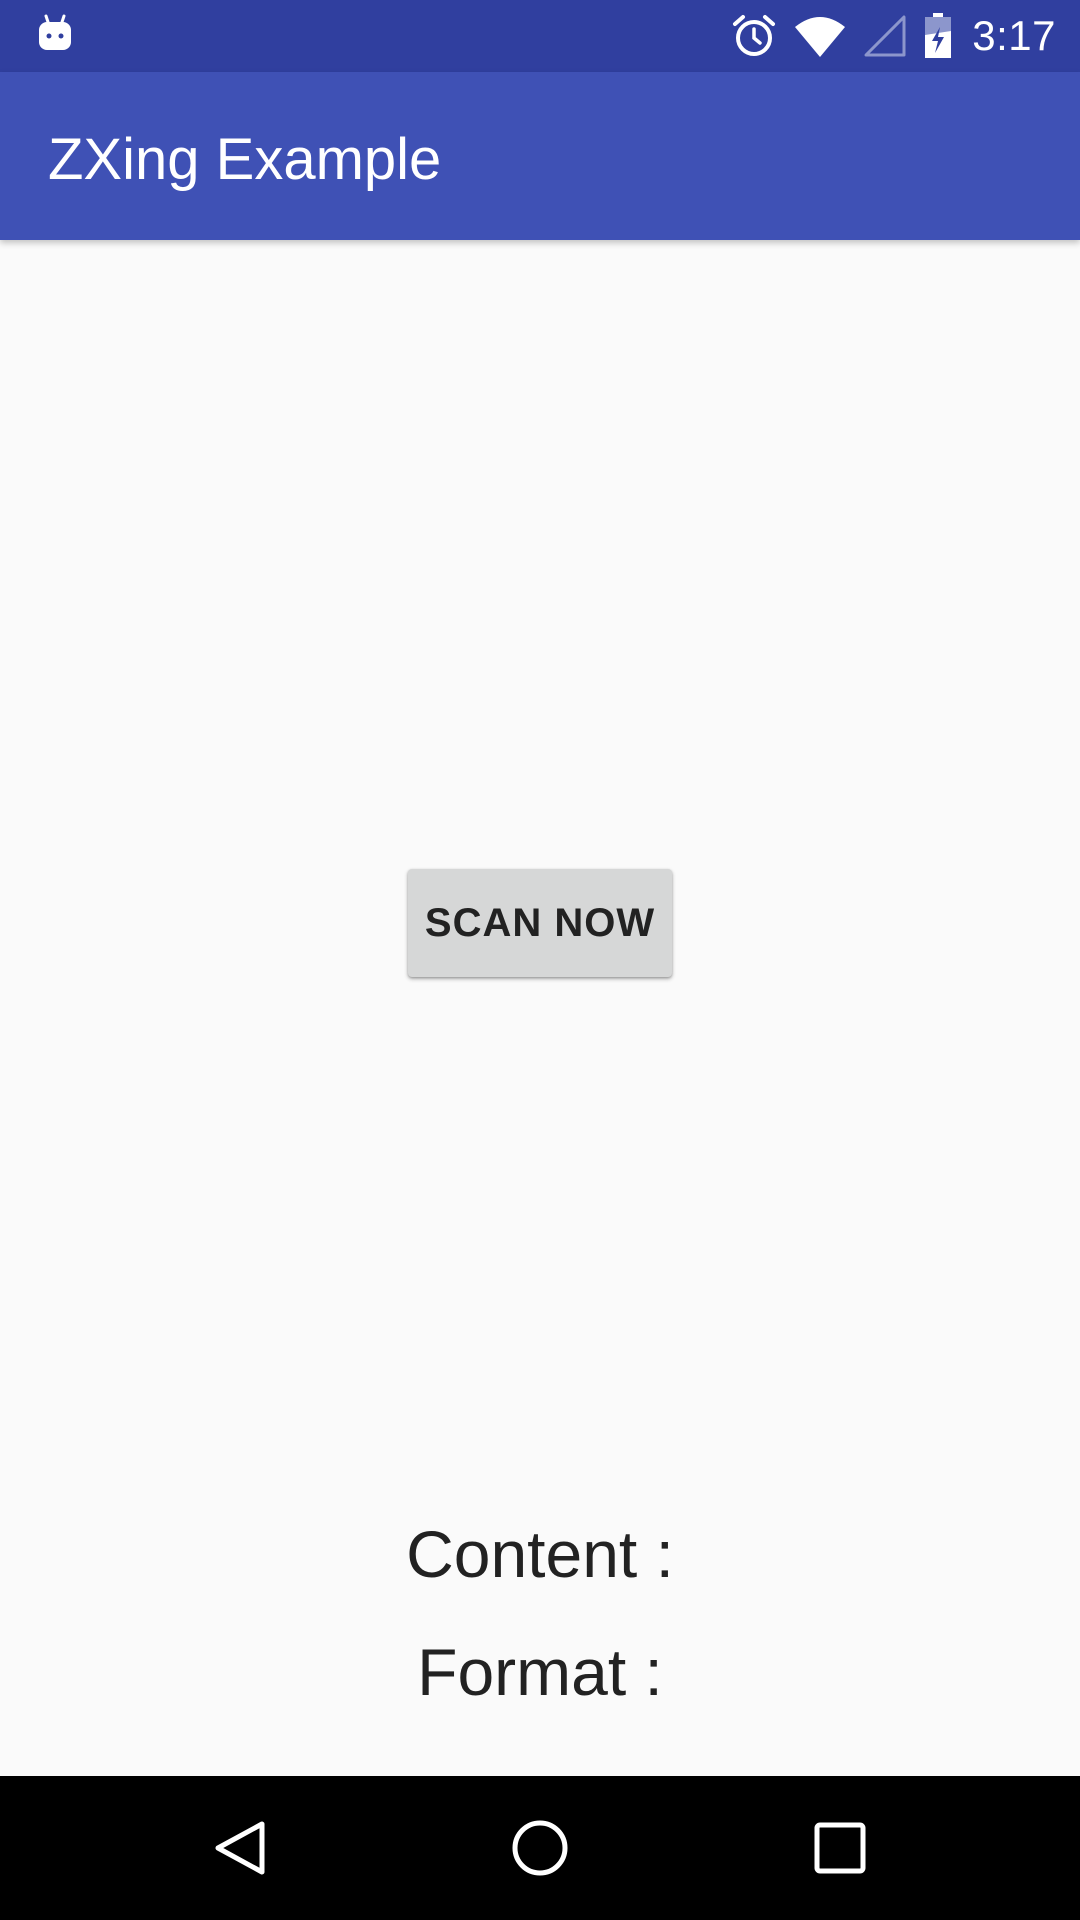  I want to click on app-bar: ZXing Example, so click(540, 156).